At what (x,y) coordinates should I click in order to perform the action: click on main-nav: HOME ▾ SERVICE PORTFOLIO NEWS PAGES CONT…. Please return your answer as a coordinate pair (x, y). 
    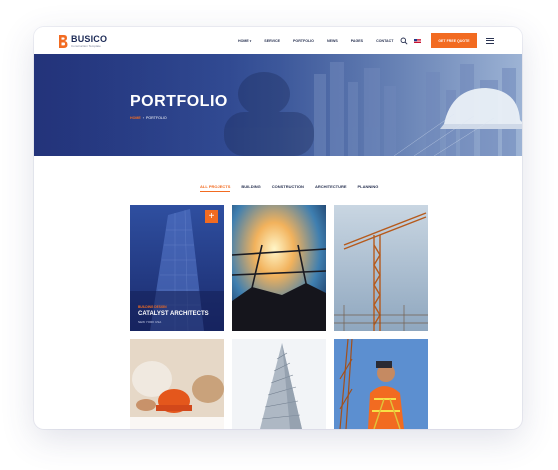
    Looking at the image, I should click on (322, 41).